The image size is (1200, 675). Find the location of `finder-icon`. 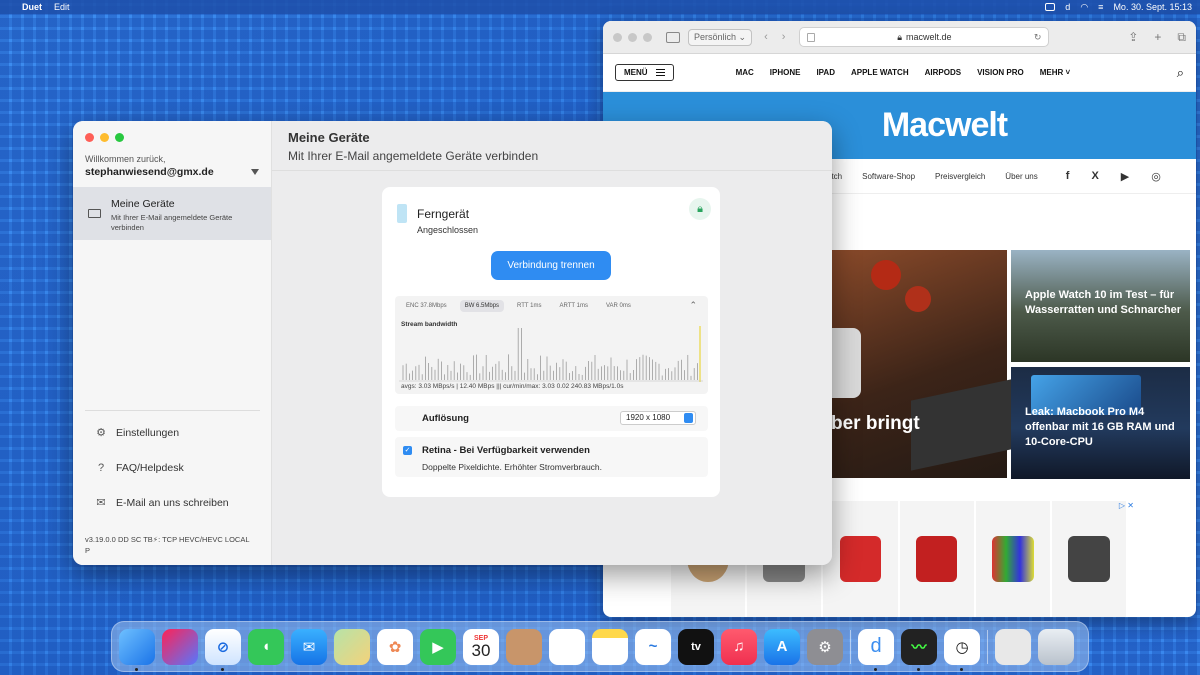

finder-icon is located at coordinates (137, 649).